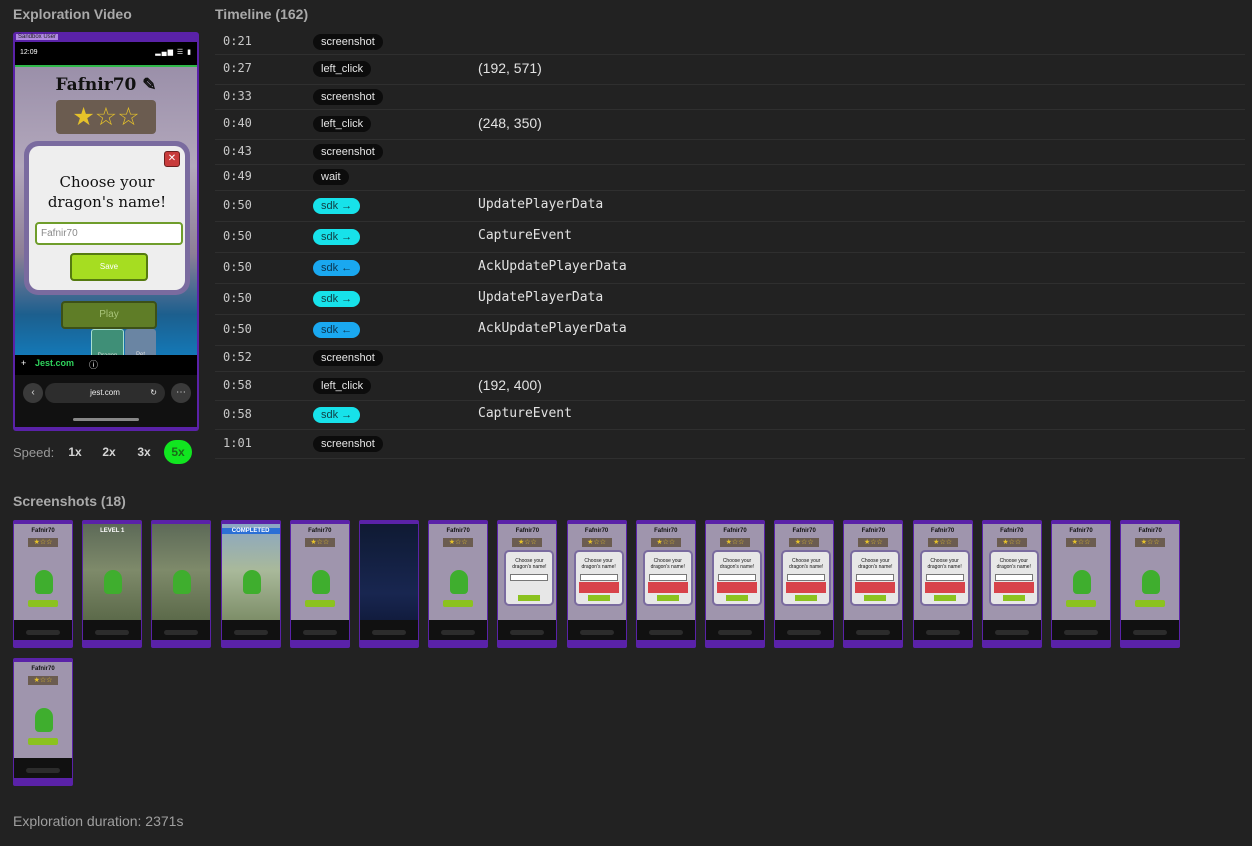  I want to click on timeline-row: 0:52 screenshot, so click(730, 358).